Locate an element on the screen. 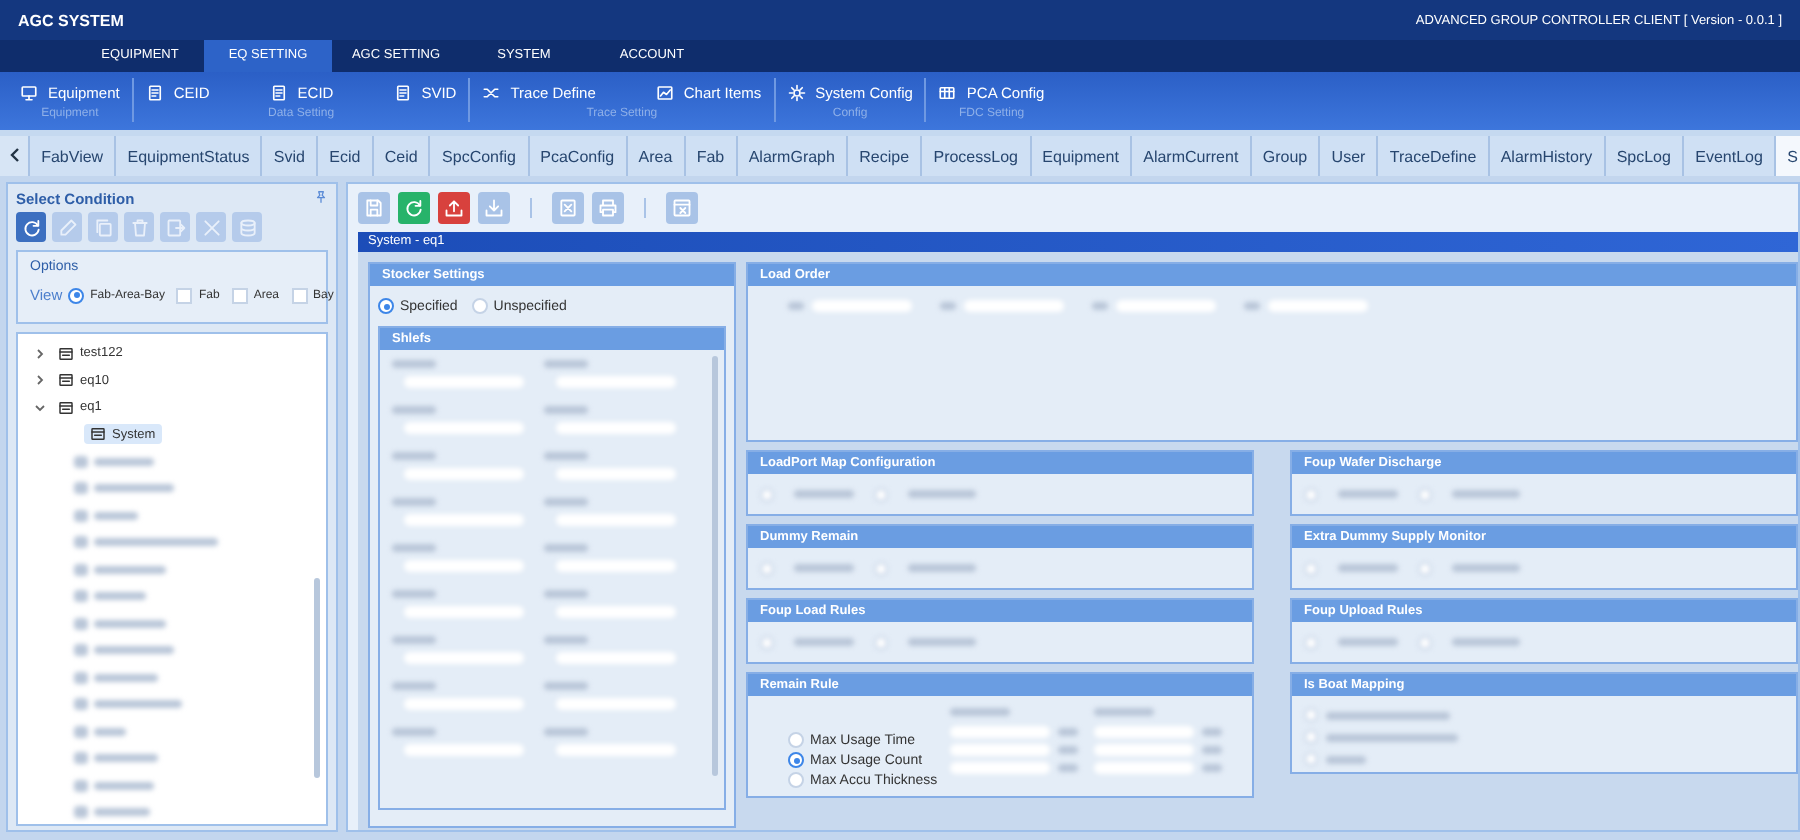  copy-icon is located at coordinates (103, 227).